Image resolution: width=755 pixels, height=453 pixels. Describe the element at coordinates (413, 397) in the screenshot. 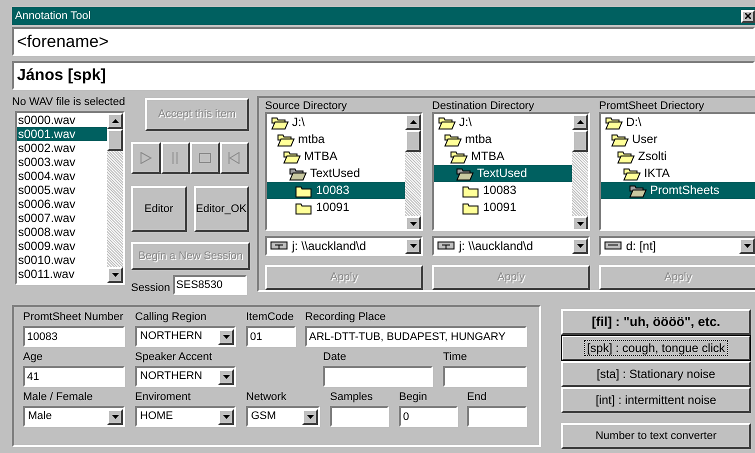

I see `field-label: Begin` at that location.